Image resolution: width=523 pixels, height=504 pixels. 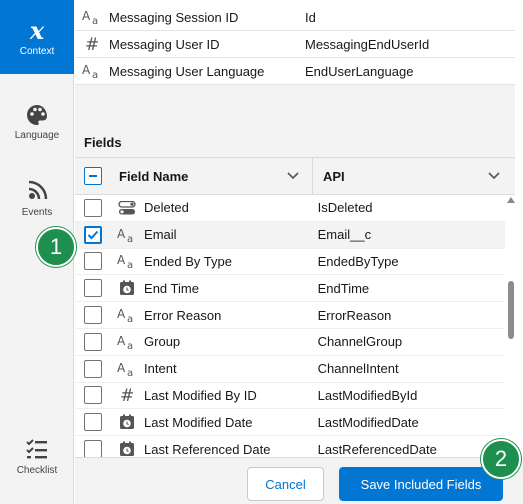 I want to click on rail-label: Events, so click(x=37, y=212).